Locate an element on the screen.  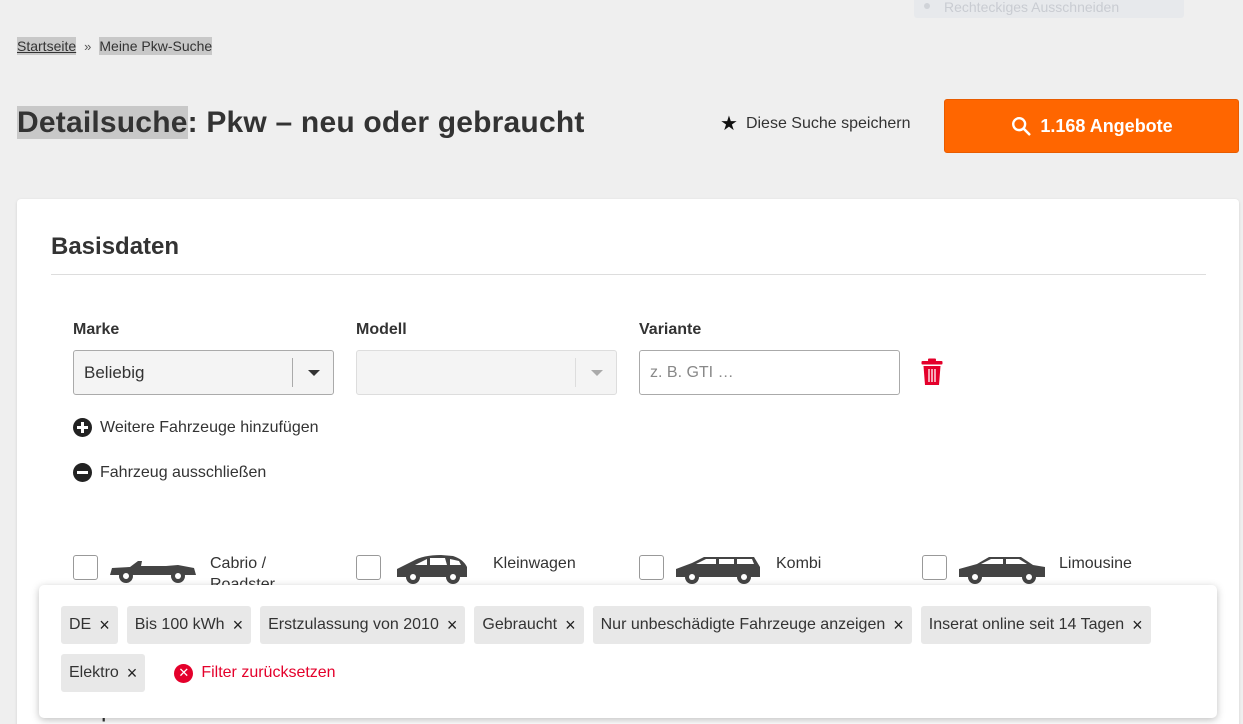
body-type-label: Kombi is located at coordinates (799, 563).